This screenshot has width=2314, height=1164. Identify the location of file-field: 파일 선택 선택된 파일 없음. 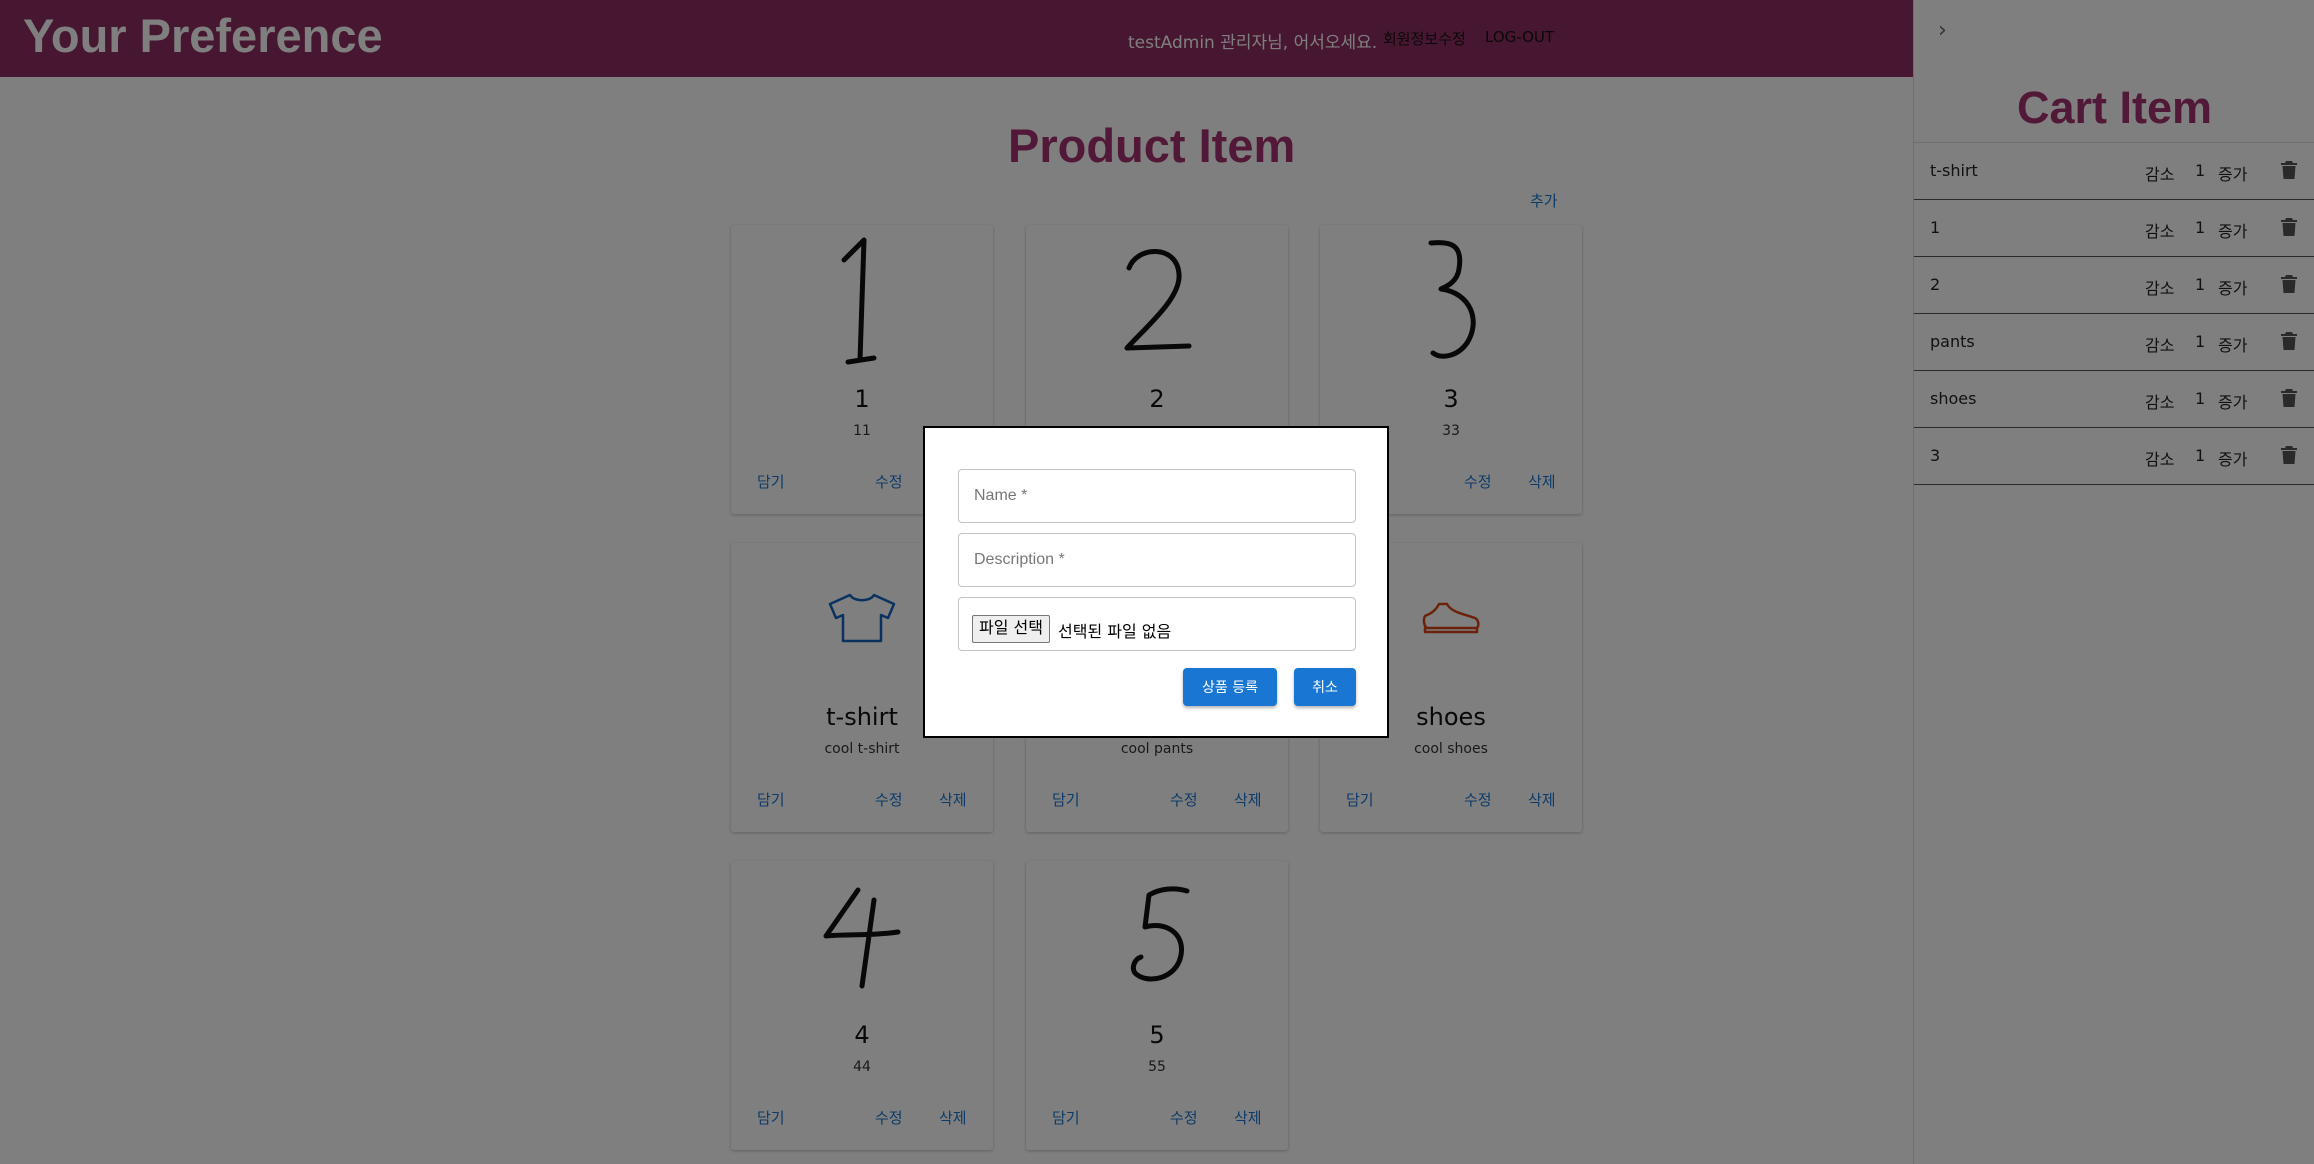
(1157, 624).